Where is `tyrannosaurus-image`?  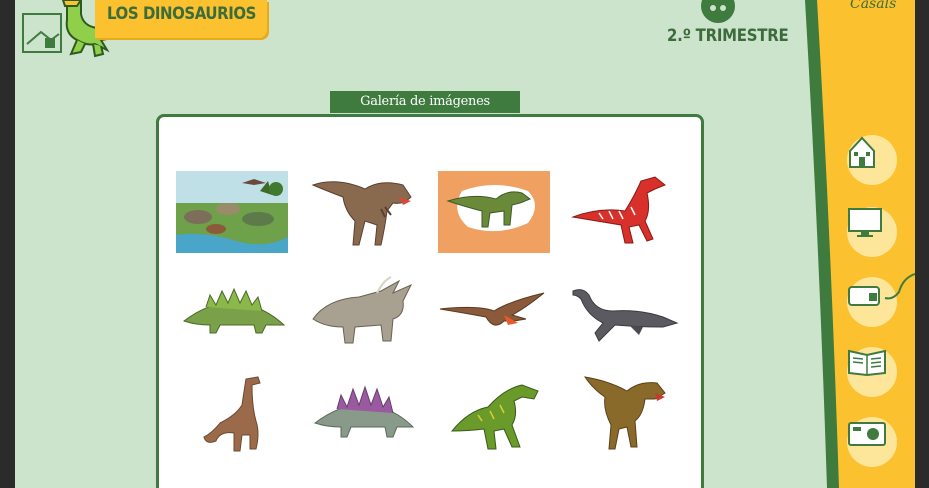
tyrannosaurus-image is located at coordinates (361, 213).